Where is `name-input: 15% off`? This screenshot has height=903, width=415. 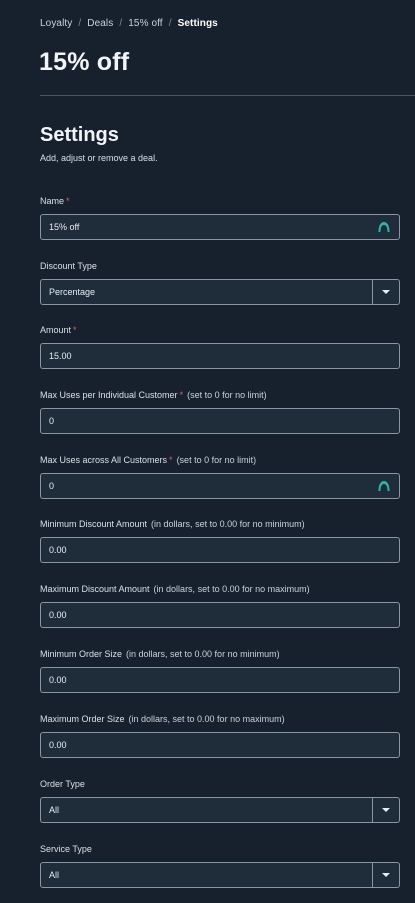
name-input: 15% off is located at coordinates (220, 227).